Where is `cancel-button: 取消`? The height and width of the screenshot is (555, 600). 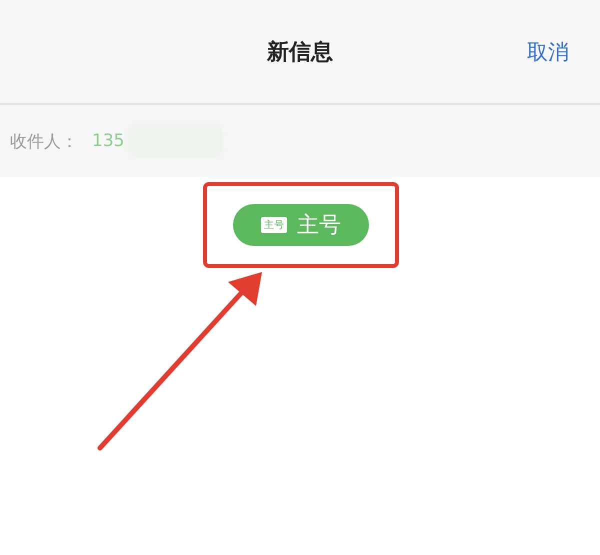 cancel-button: 取消 is located at coordinates (548, 52).